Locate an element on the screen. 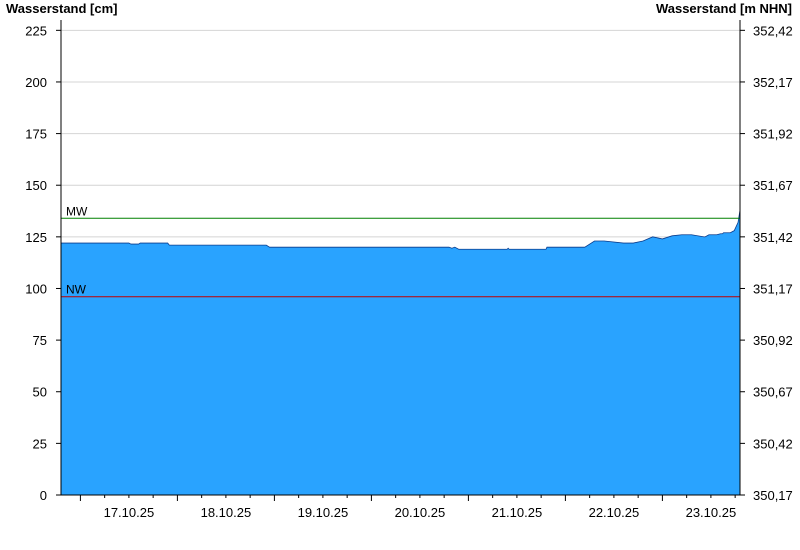  reference-label-mw: MW is located at coordinates (77, 211).